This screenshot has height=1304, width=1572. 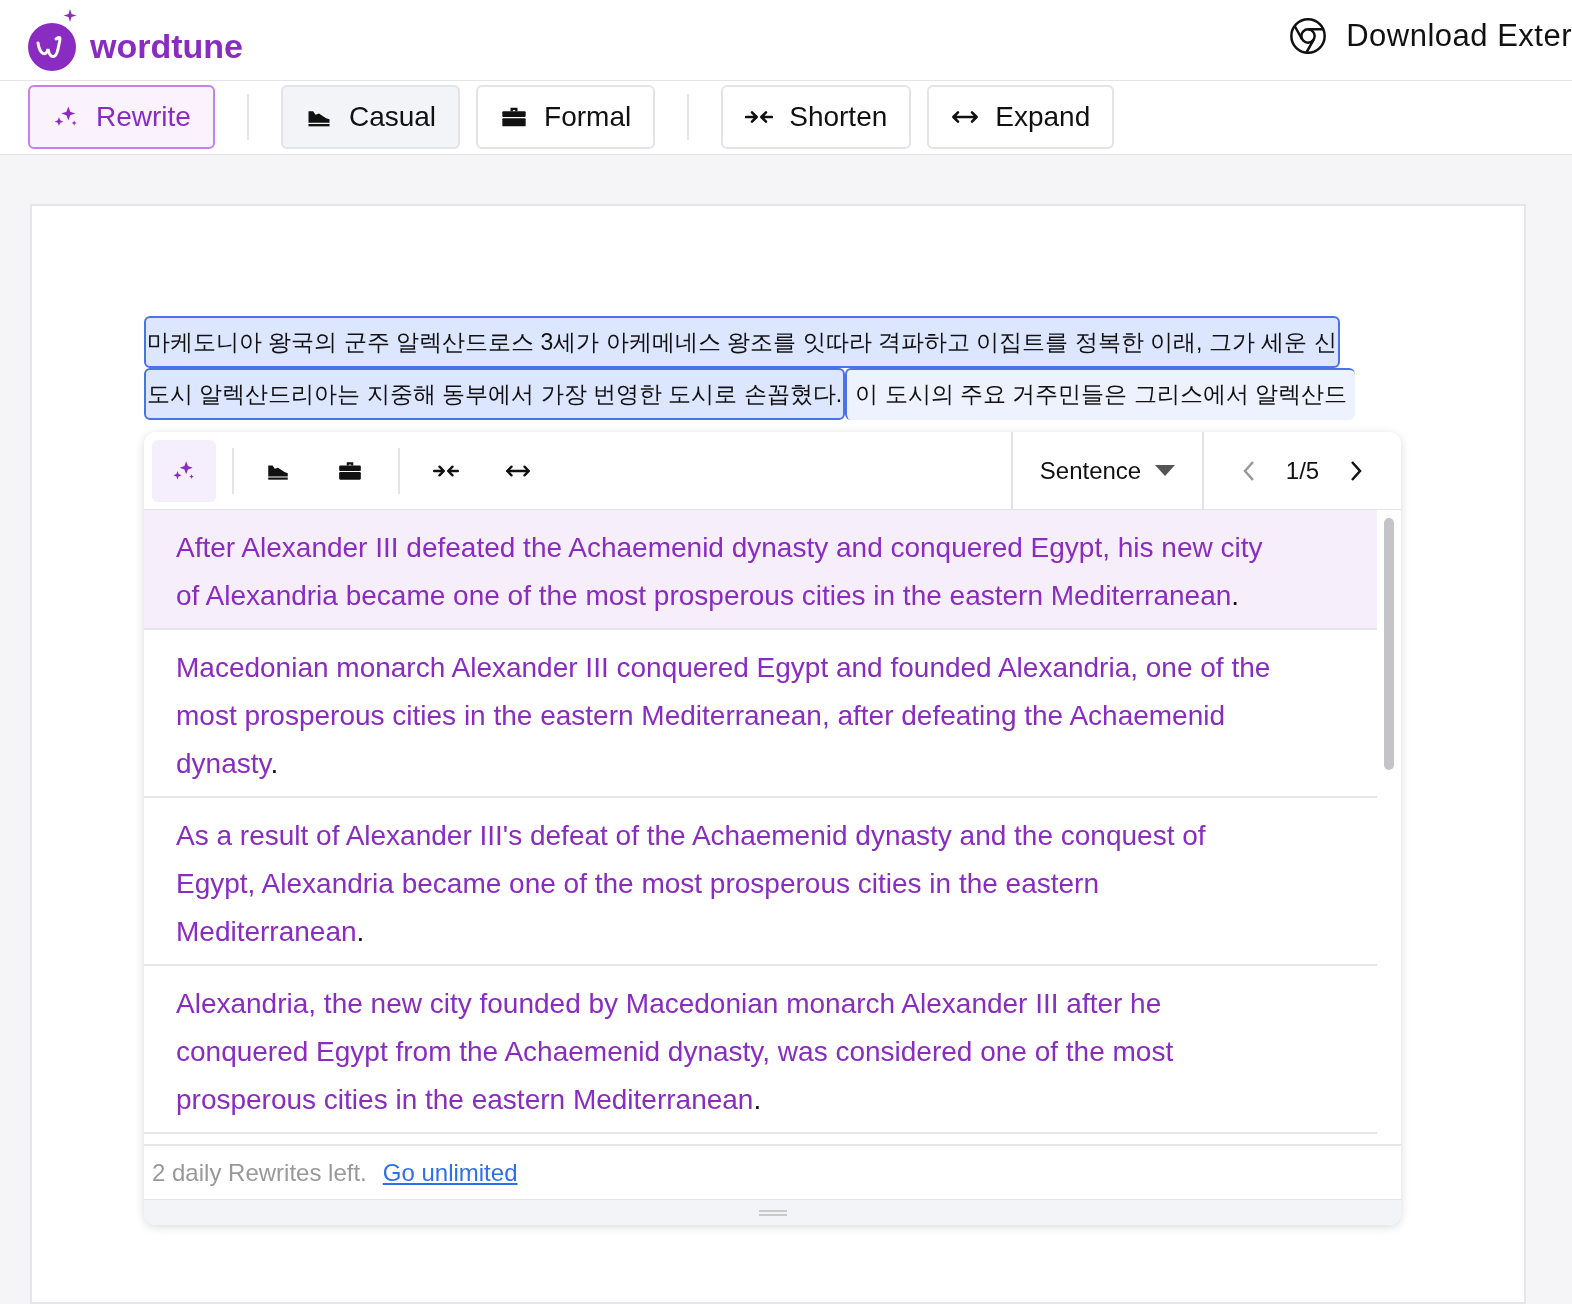 What do you see at coordinates (1389, 644) in the screenshot?
I see `scrollbar-thumb` at bounding box center [1389, 644].